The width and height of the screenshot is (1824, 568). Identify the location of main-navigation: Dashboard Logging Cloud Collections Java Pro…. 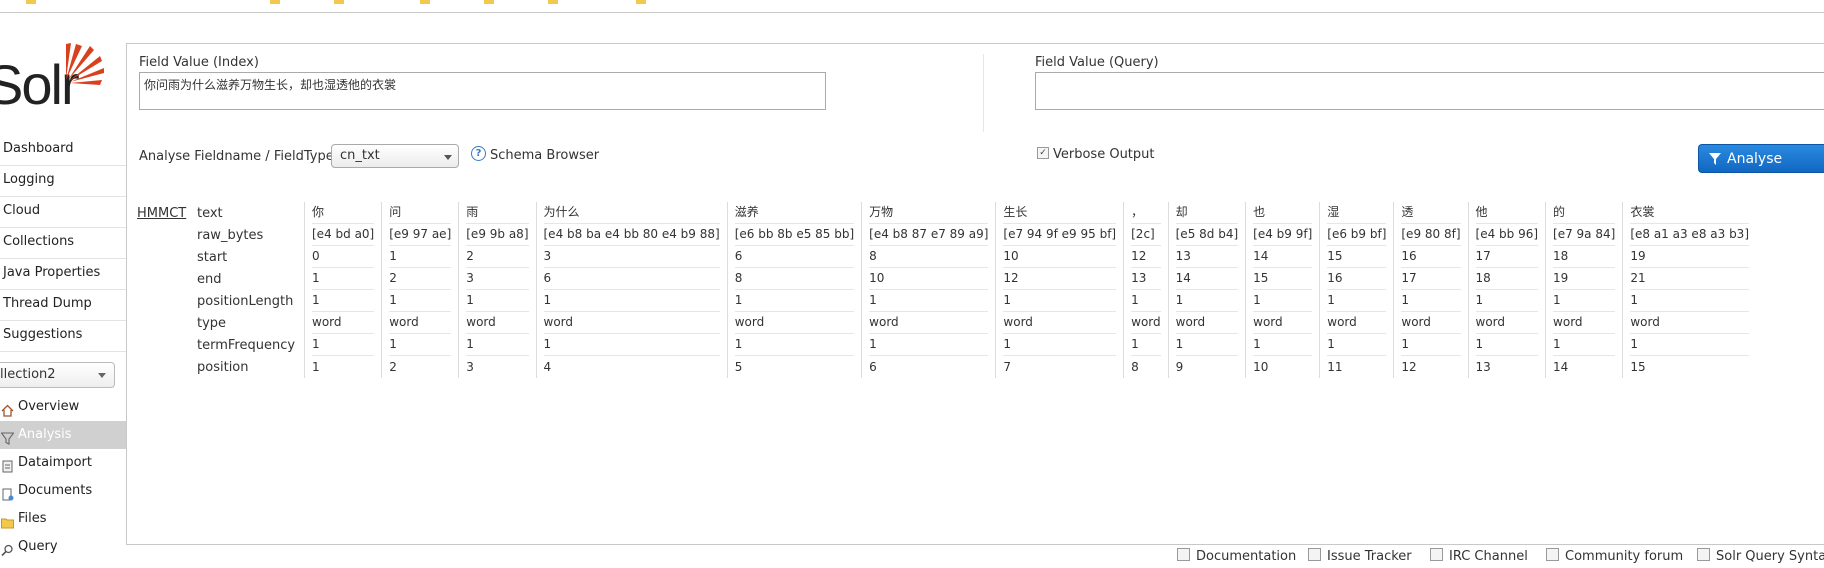
(63, 243).